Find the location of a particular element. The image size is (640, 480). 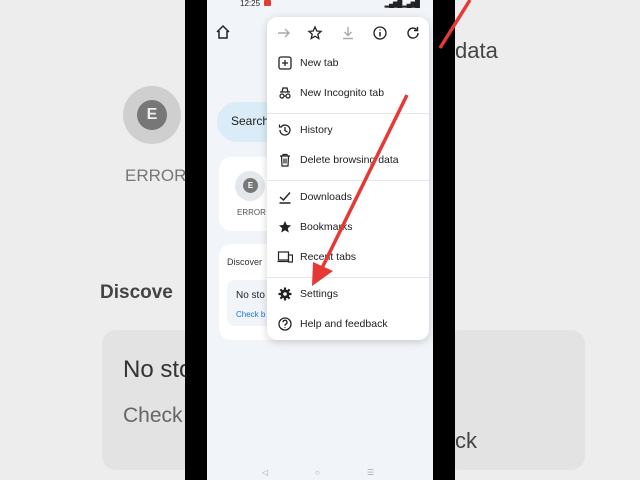

menu-toolbar is located at coordinates (348, 34).